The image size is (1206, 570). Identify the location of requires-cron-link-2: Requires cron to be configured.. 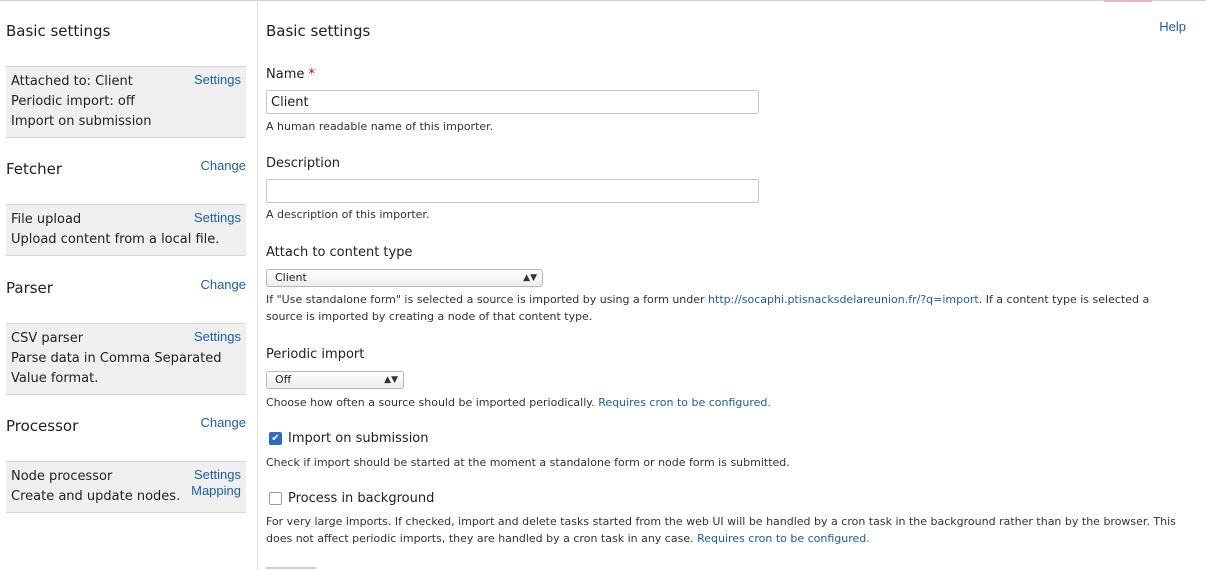
(783, 538).